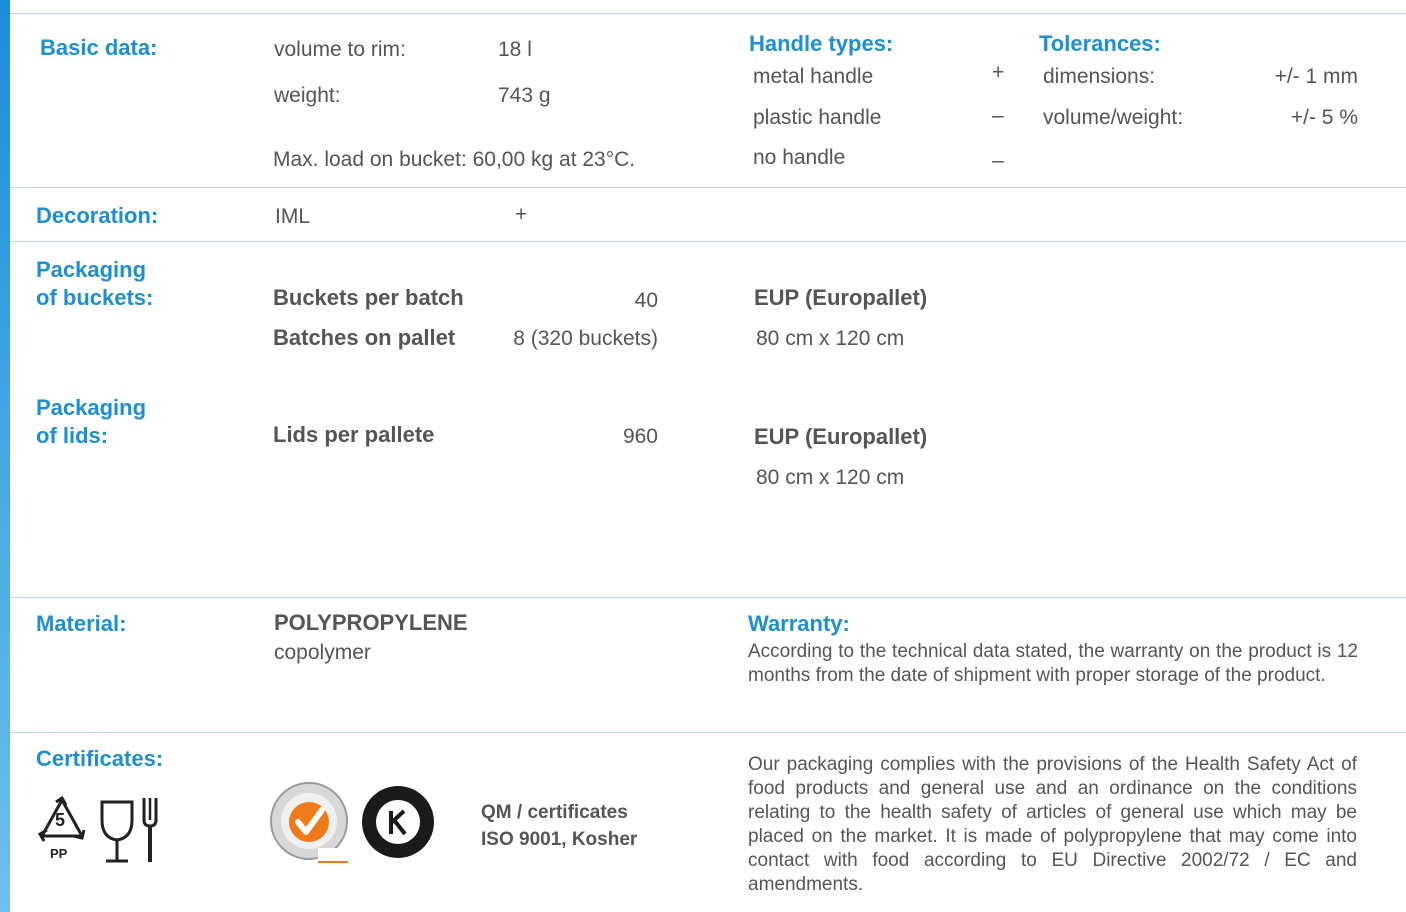  Describe the element at coordinates (91, 407) in the screenshot. I see `packaging-lids-label-line1: Packaging` at that location.